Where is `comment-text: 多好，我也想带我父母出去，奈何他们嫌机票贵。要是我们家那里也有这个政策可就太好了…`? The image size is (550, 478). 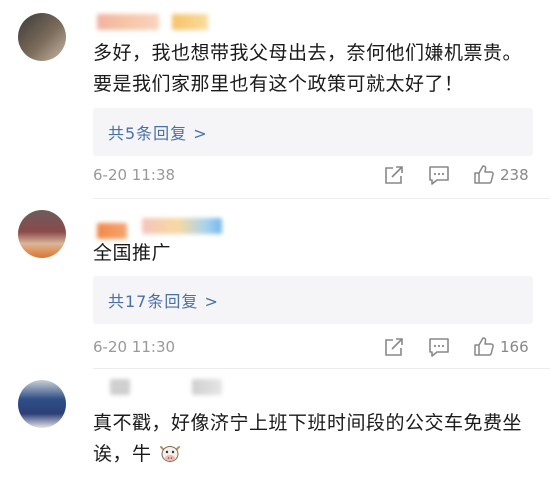 comment-text: 多好，我也想带我父母出去，奈何他们嫌机票贵。要是我们家那里也有这个政策可就太好了… is located at coordinates (308, 68).